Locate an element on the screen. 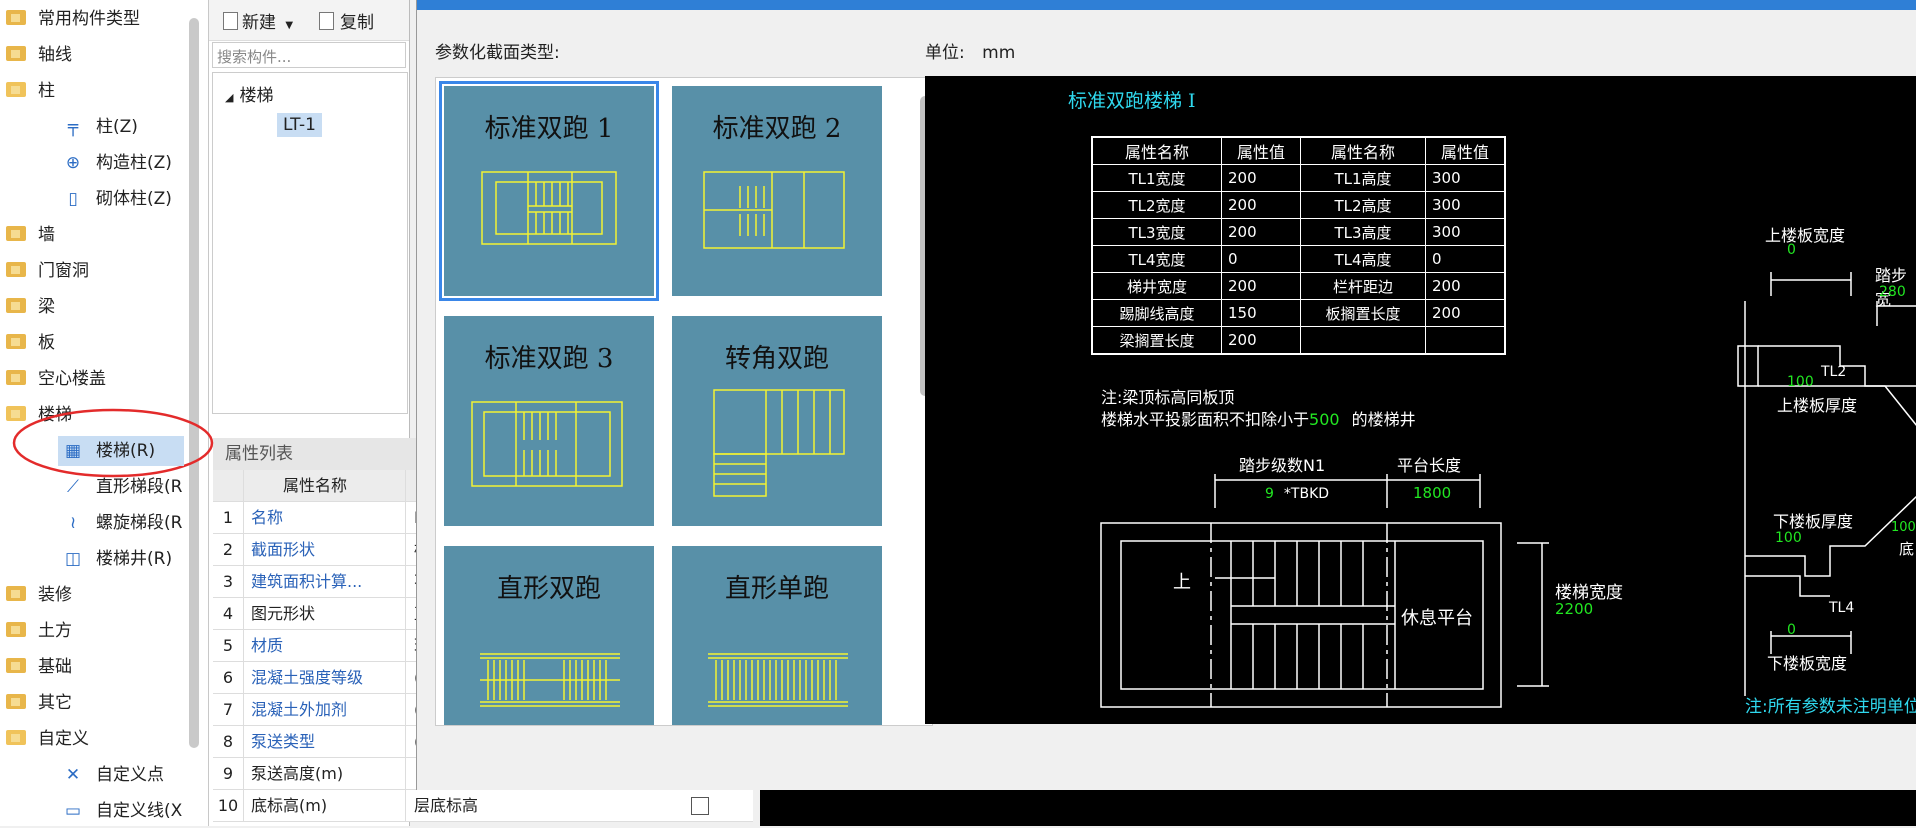 Image resolution: width=1916 pixels, height=828 pixels. tree-item: 土方 is located at coordinates (39, 631).